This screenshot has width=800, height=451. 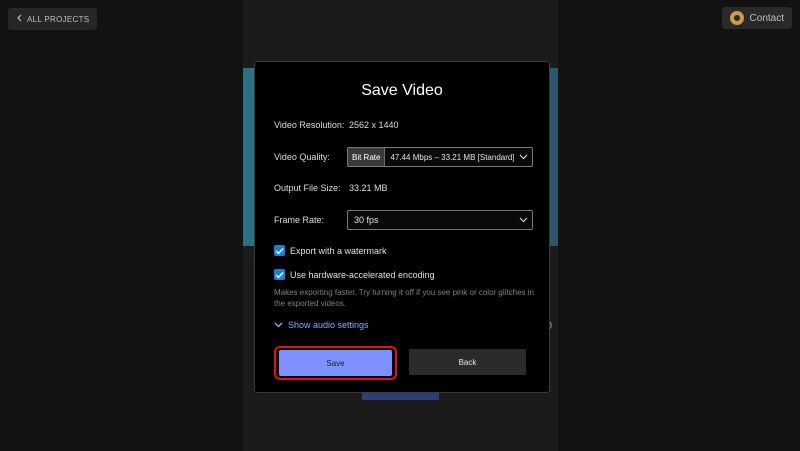 I want to click on show-audio-settings-link: Show audio settings, so click(x=321, y=325).